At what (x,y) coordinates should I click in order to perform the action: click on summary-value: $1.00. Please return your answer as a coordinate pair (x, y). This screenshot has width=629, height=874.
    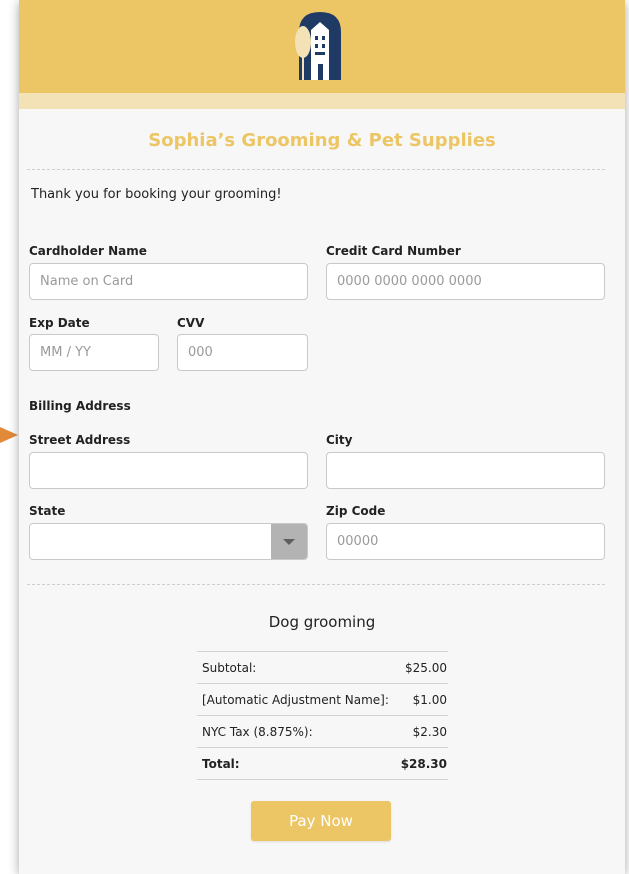
    Looking at the image, I should click on (429, 699).